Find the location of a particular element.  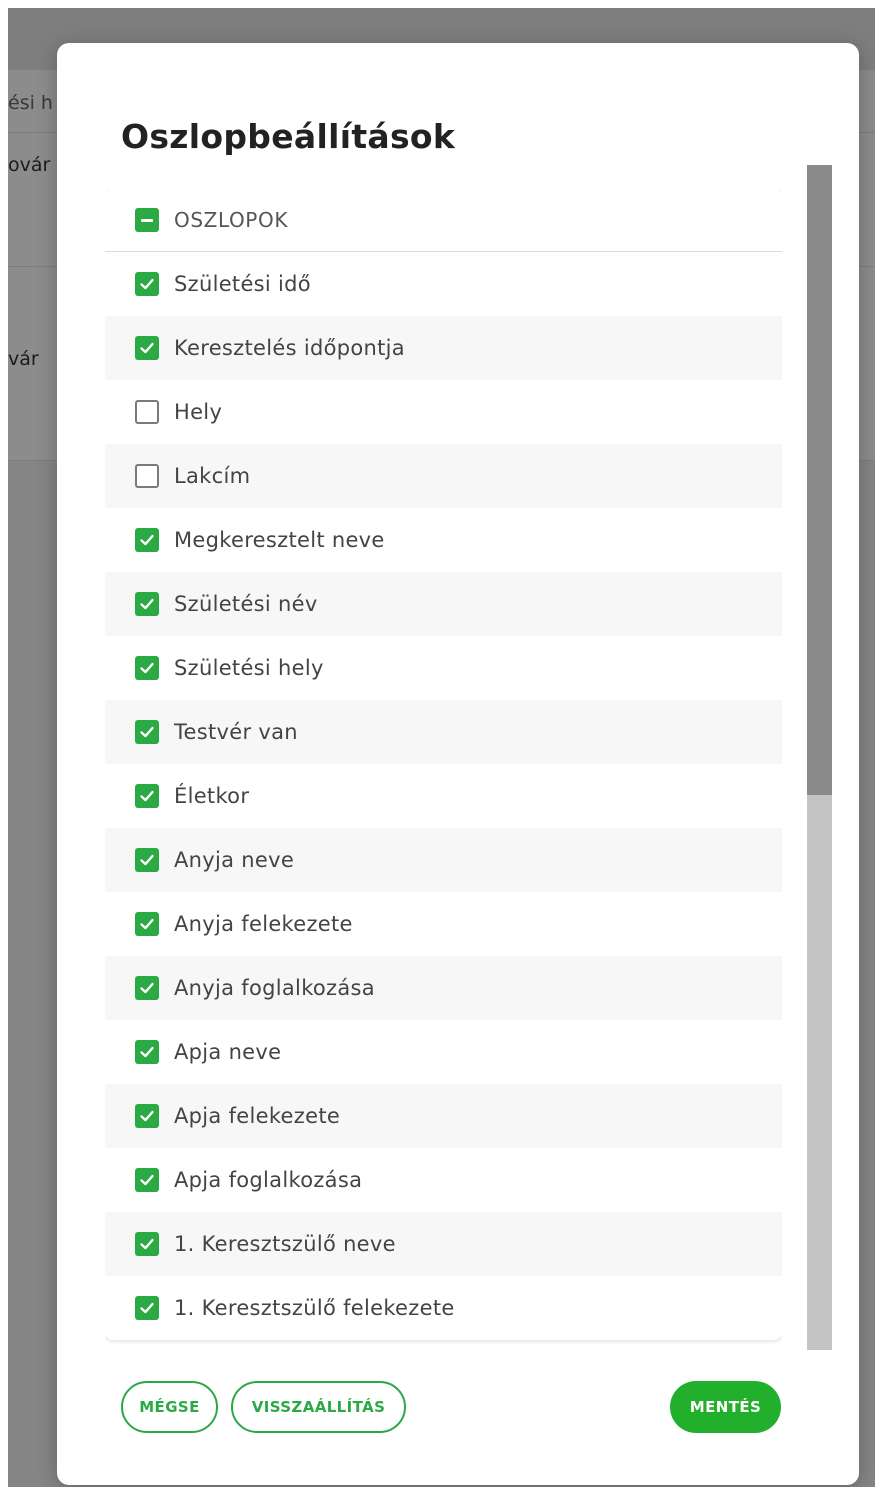

minus-icon is located at coordinates (147, 220).